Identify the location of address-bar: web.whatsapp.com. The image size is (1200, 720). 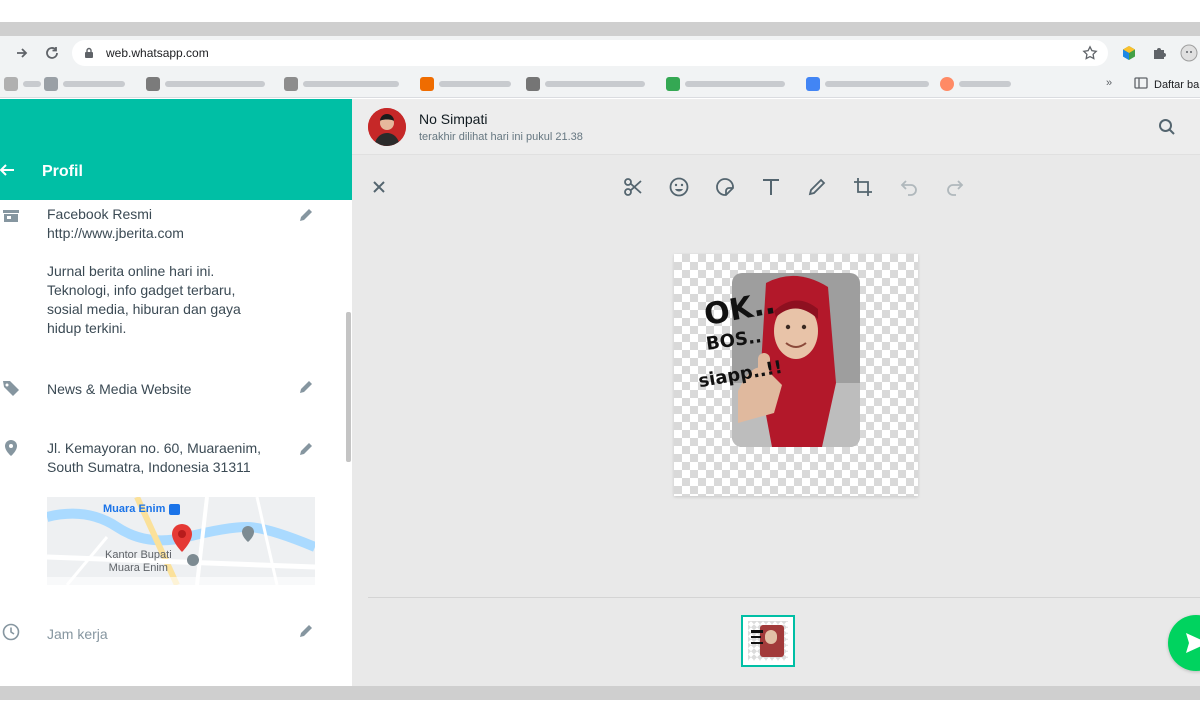
(590, 53).